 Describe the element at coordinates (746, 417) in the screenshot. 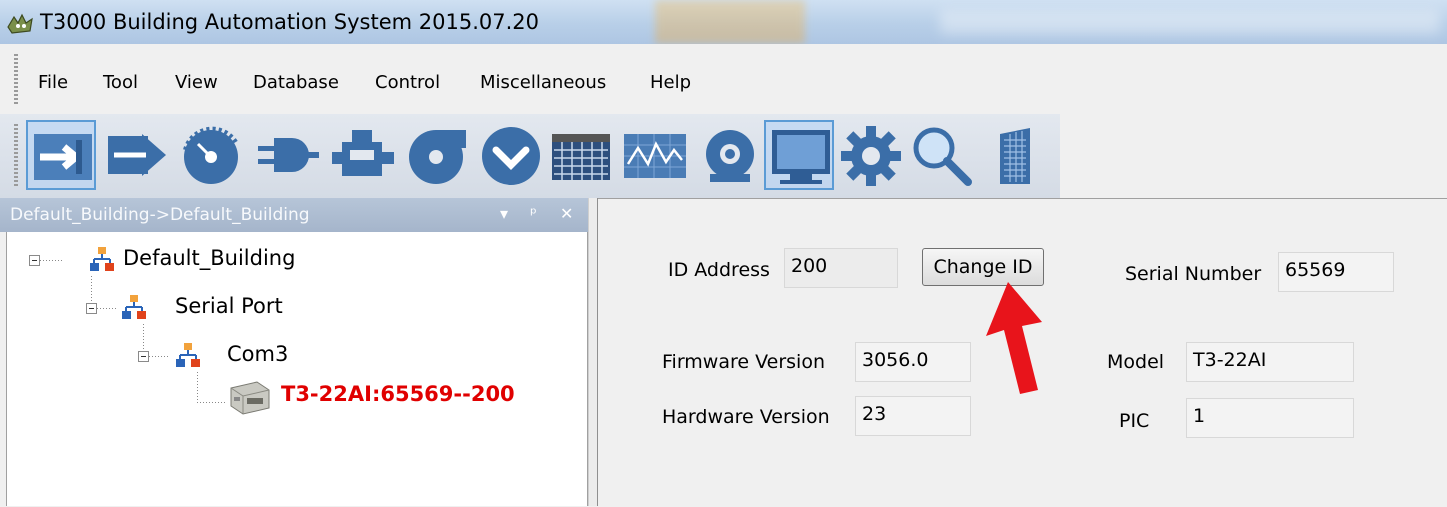

I see `hardware-version-label: Hardware Version` at that location.